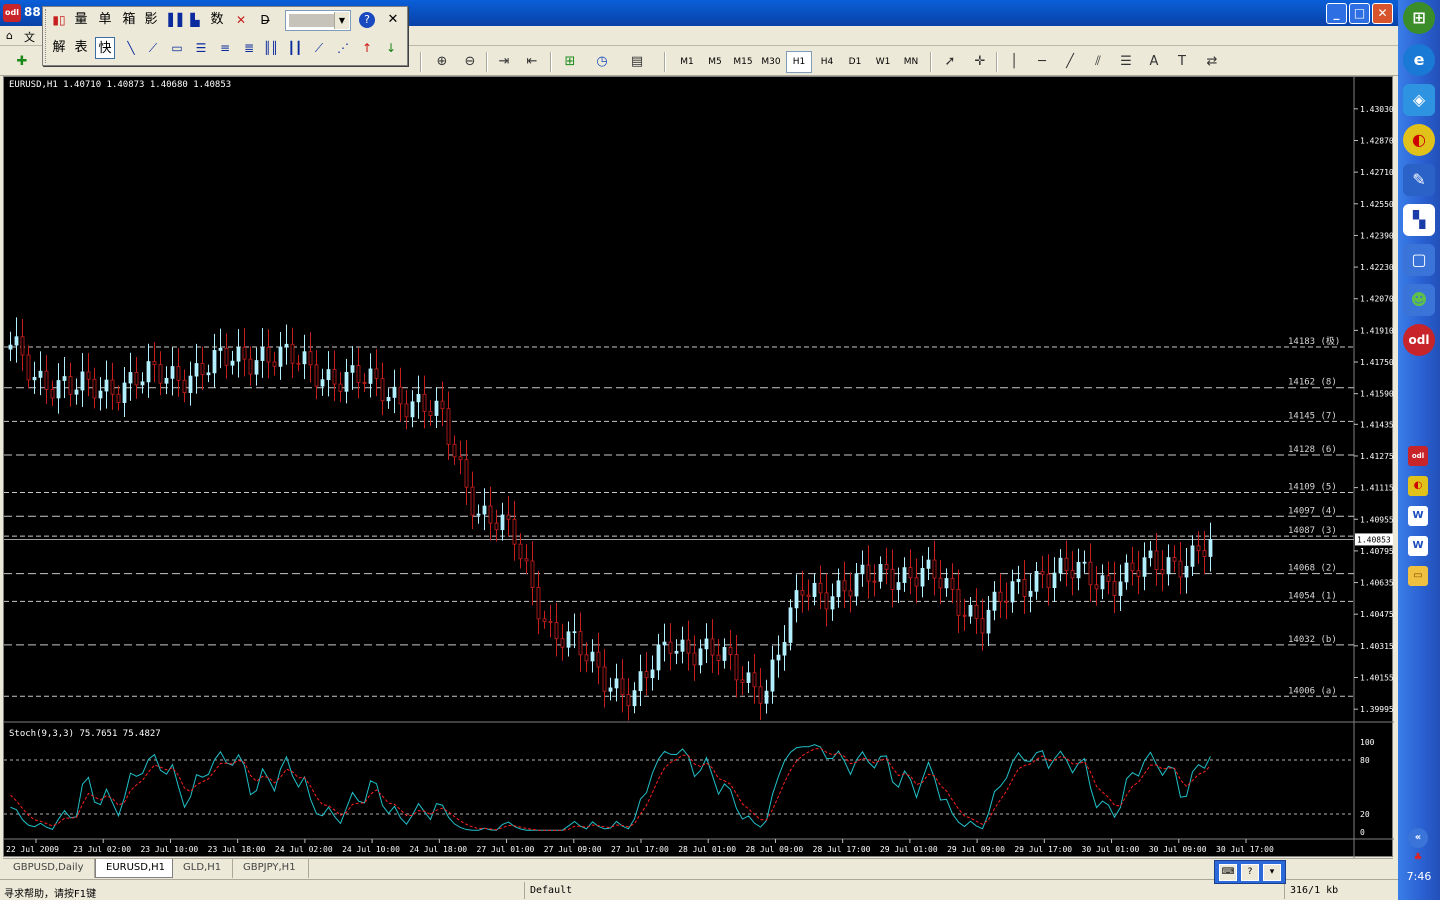 The image size is (1440, 900). I want to click on new-chart-icon: ✚, so click(22, 62).